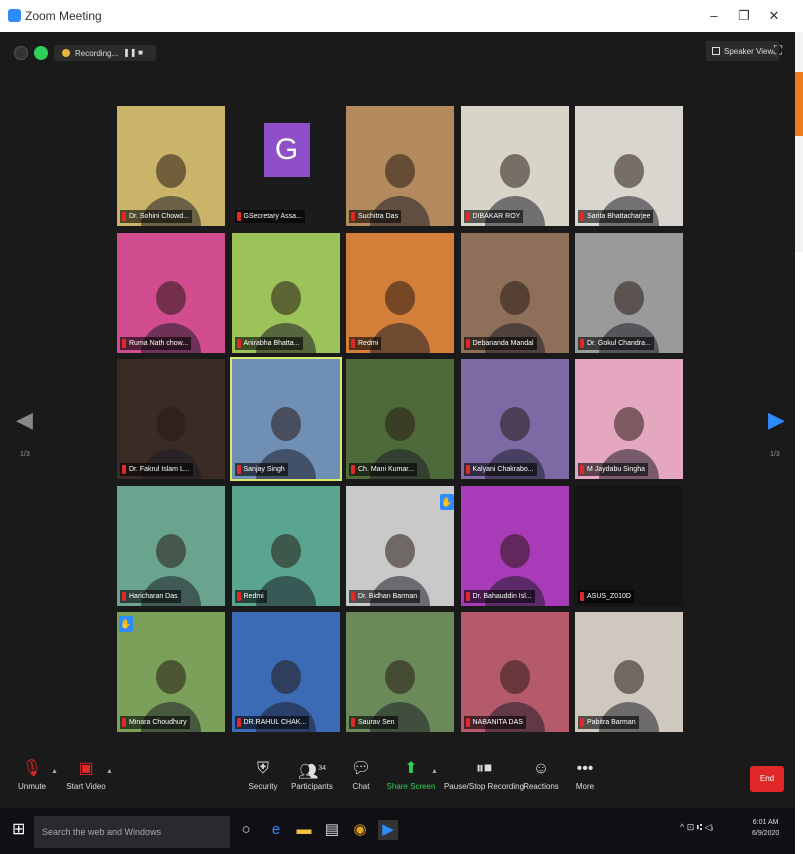 The width and height of the screenshot is (803, 854). I want to click on participant-tile: Suchitra Das, so click(400, 166).